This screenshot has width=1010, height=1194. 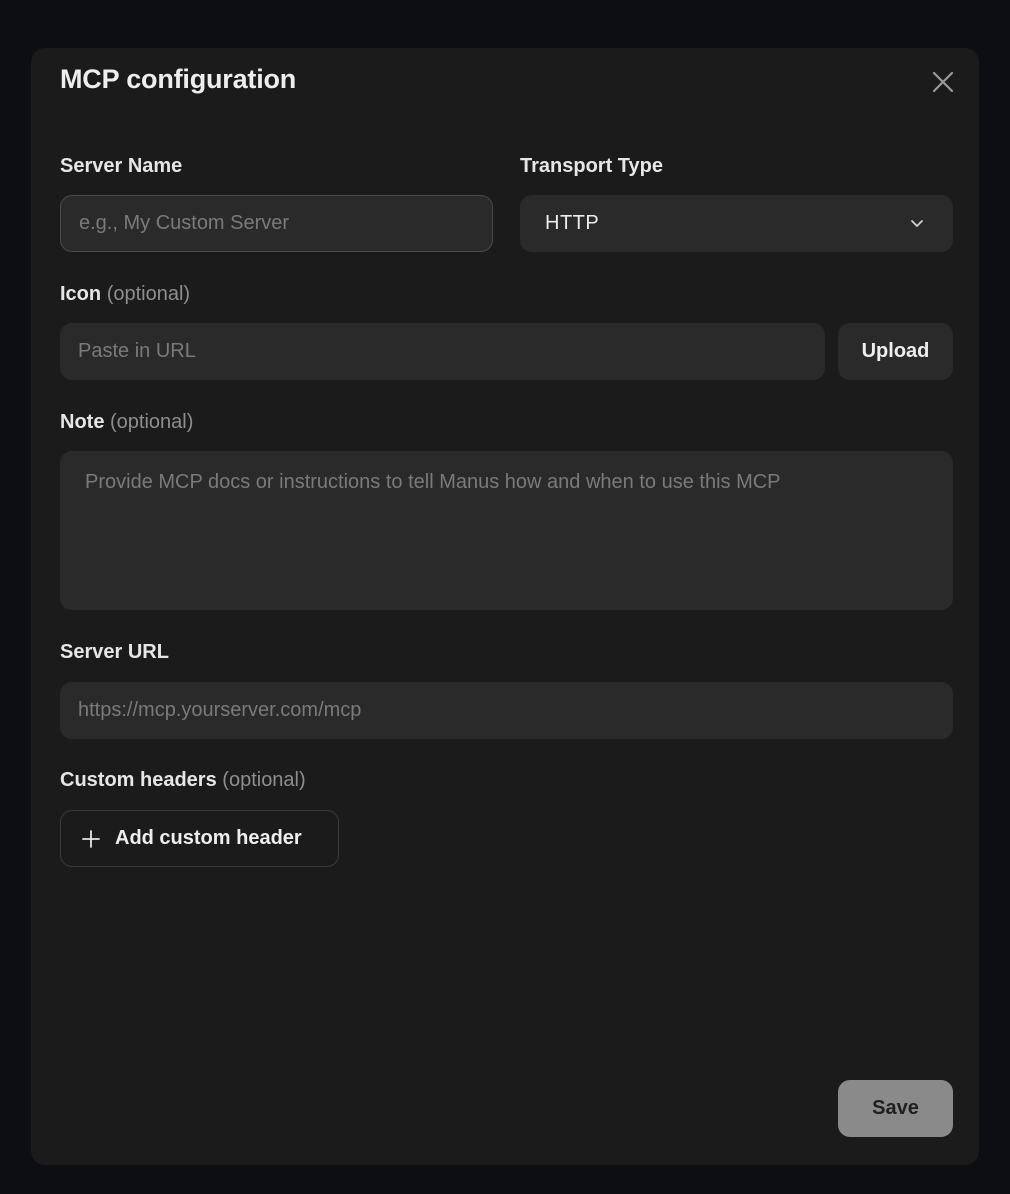 I want to click on dialog-title: MCP configuration, so click(x=178, y=79).